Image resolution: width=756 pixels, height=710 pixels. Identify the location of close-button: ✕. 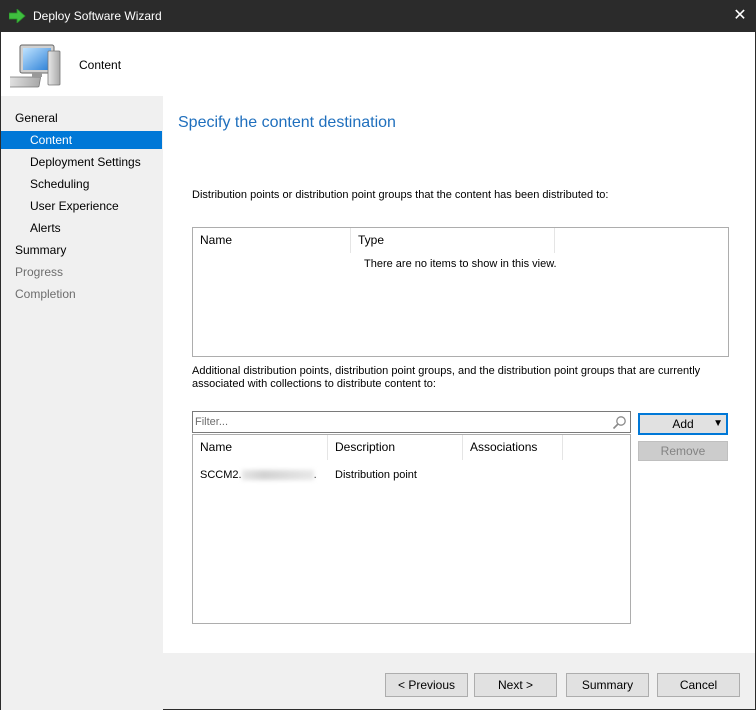
(740, 16).